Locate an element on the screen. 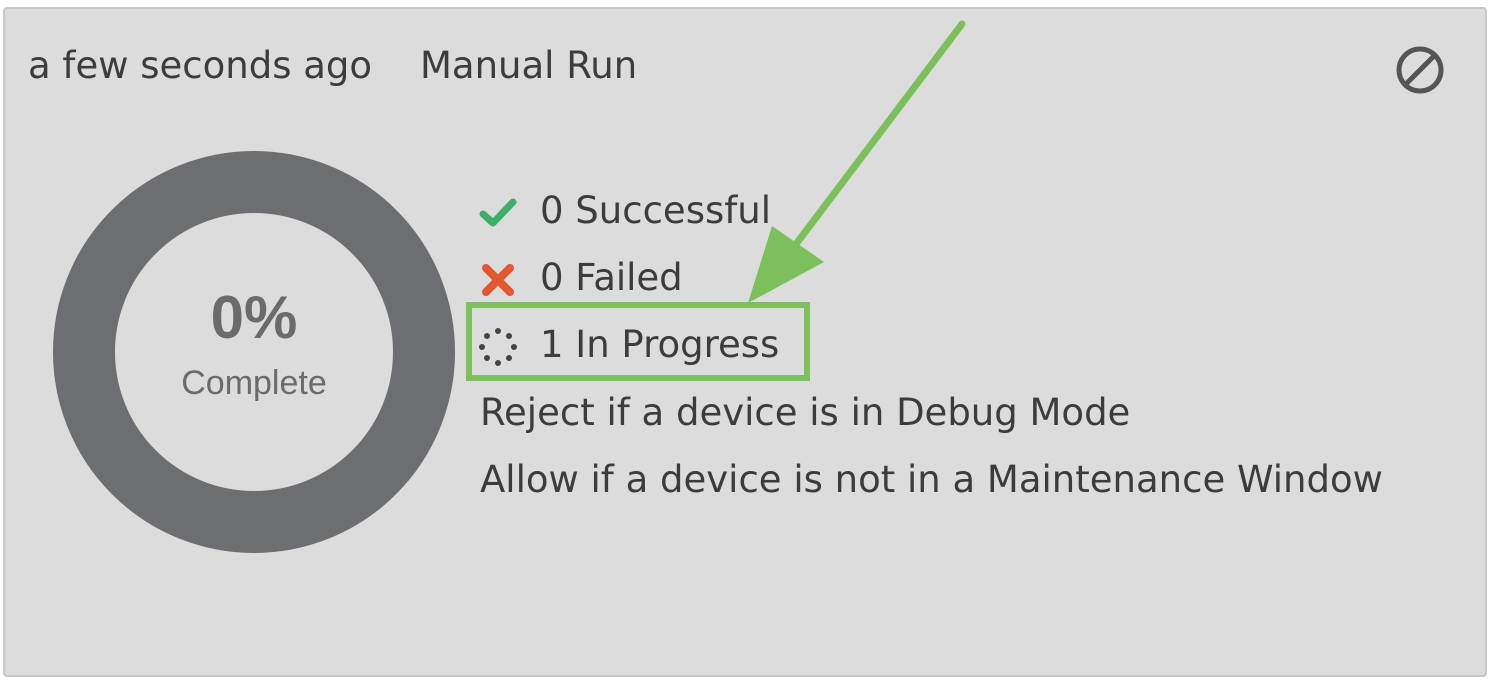  run-time: a few seconds ago is located at coordinates (200, 65).